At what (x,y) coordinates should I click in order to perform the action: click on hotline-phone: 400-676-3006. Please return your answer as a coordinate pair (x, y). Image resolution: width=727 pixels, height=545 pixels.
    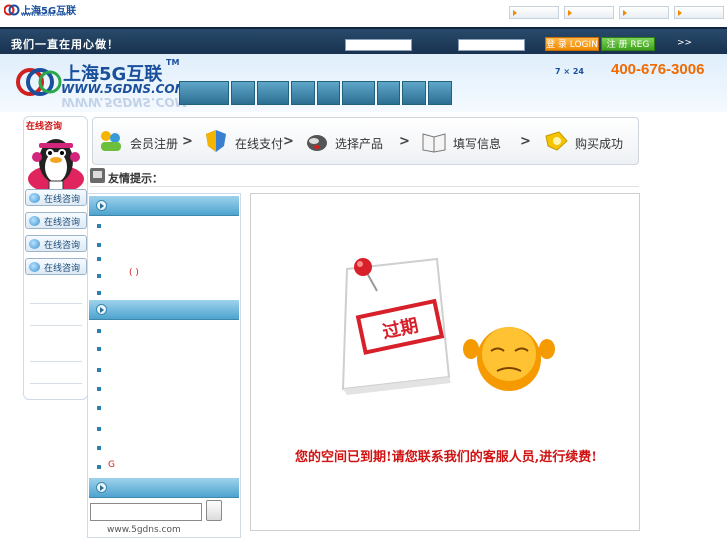
    Looking at the image, I should click on (658, 69).